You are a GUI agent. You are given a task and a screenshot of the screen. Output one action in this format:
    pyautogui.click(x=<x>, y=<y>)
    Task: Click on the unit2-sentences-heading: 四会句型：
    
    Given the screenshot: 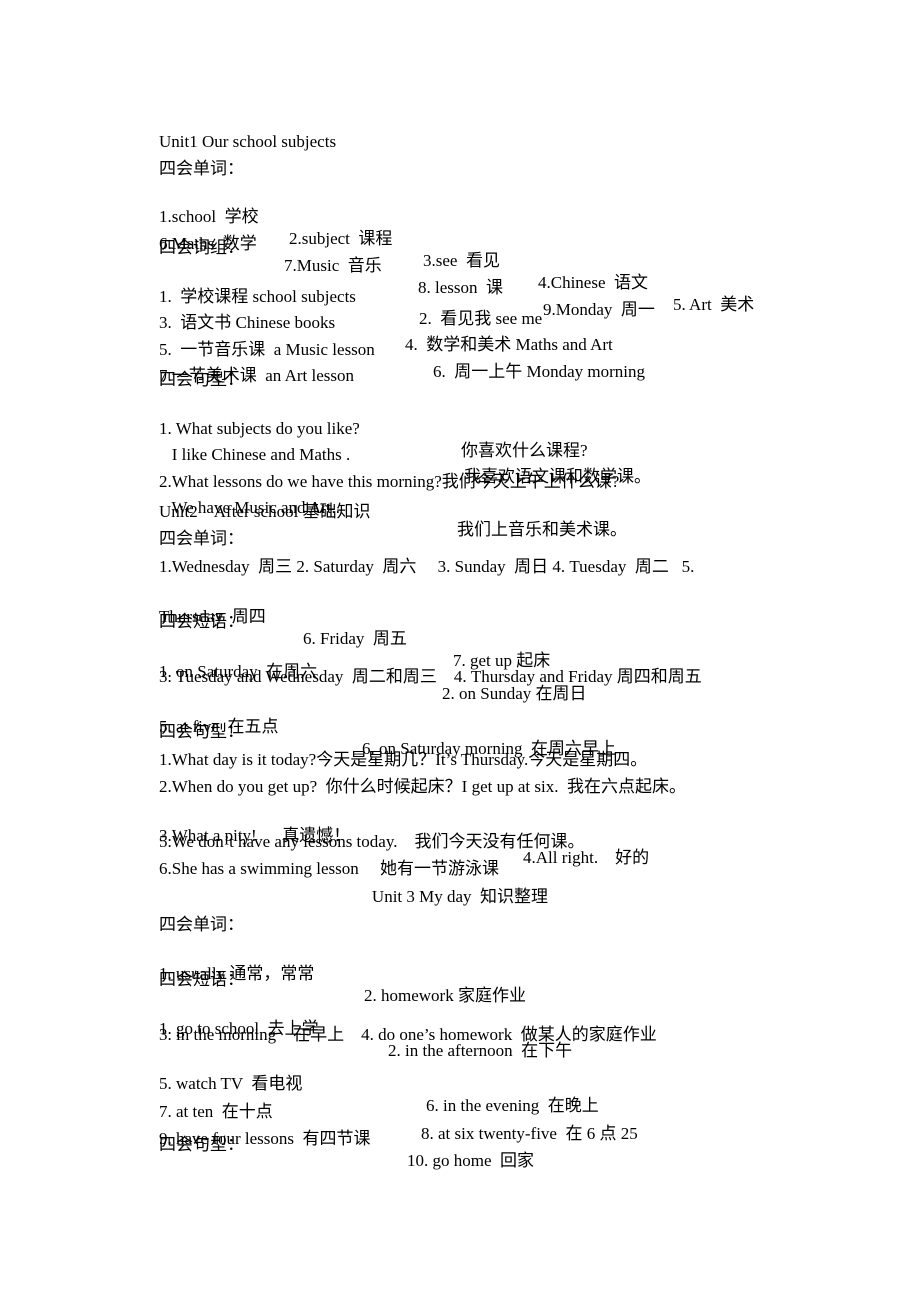 What is the action you would take?
    pyautogui.click(x=201, y=731)
    